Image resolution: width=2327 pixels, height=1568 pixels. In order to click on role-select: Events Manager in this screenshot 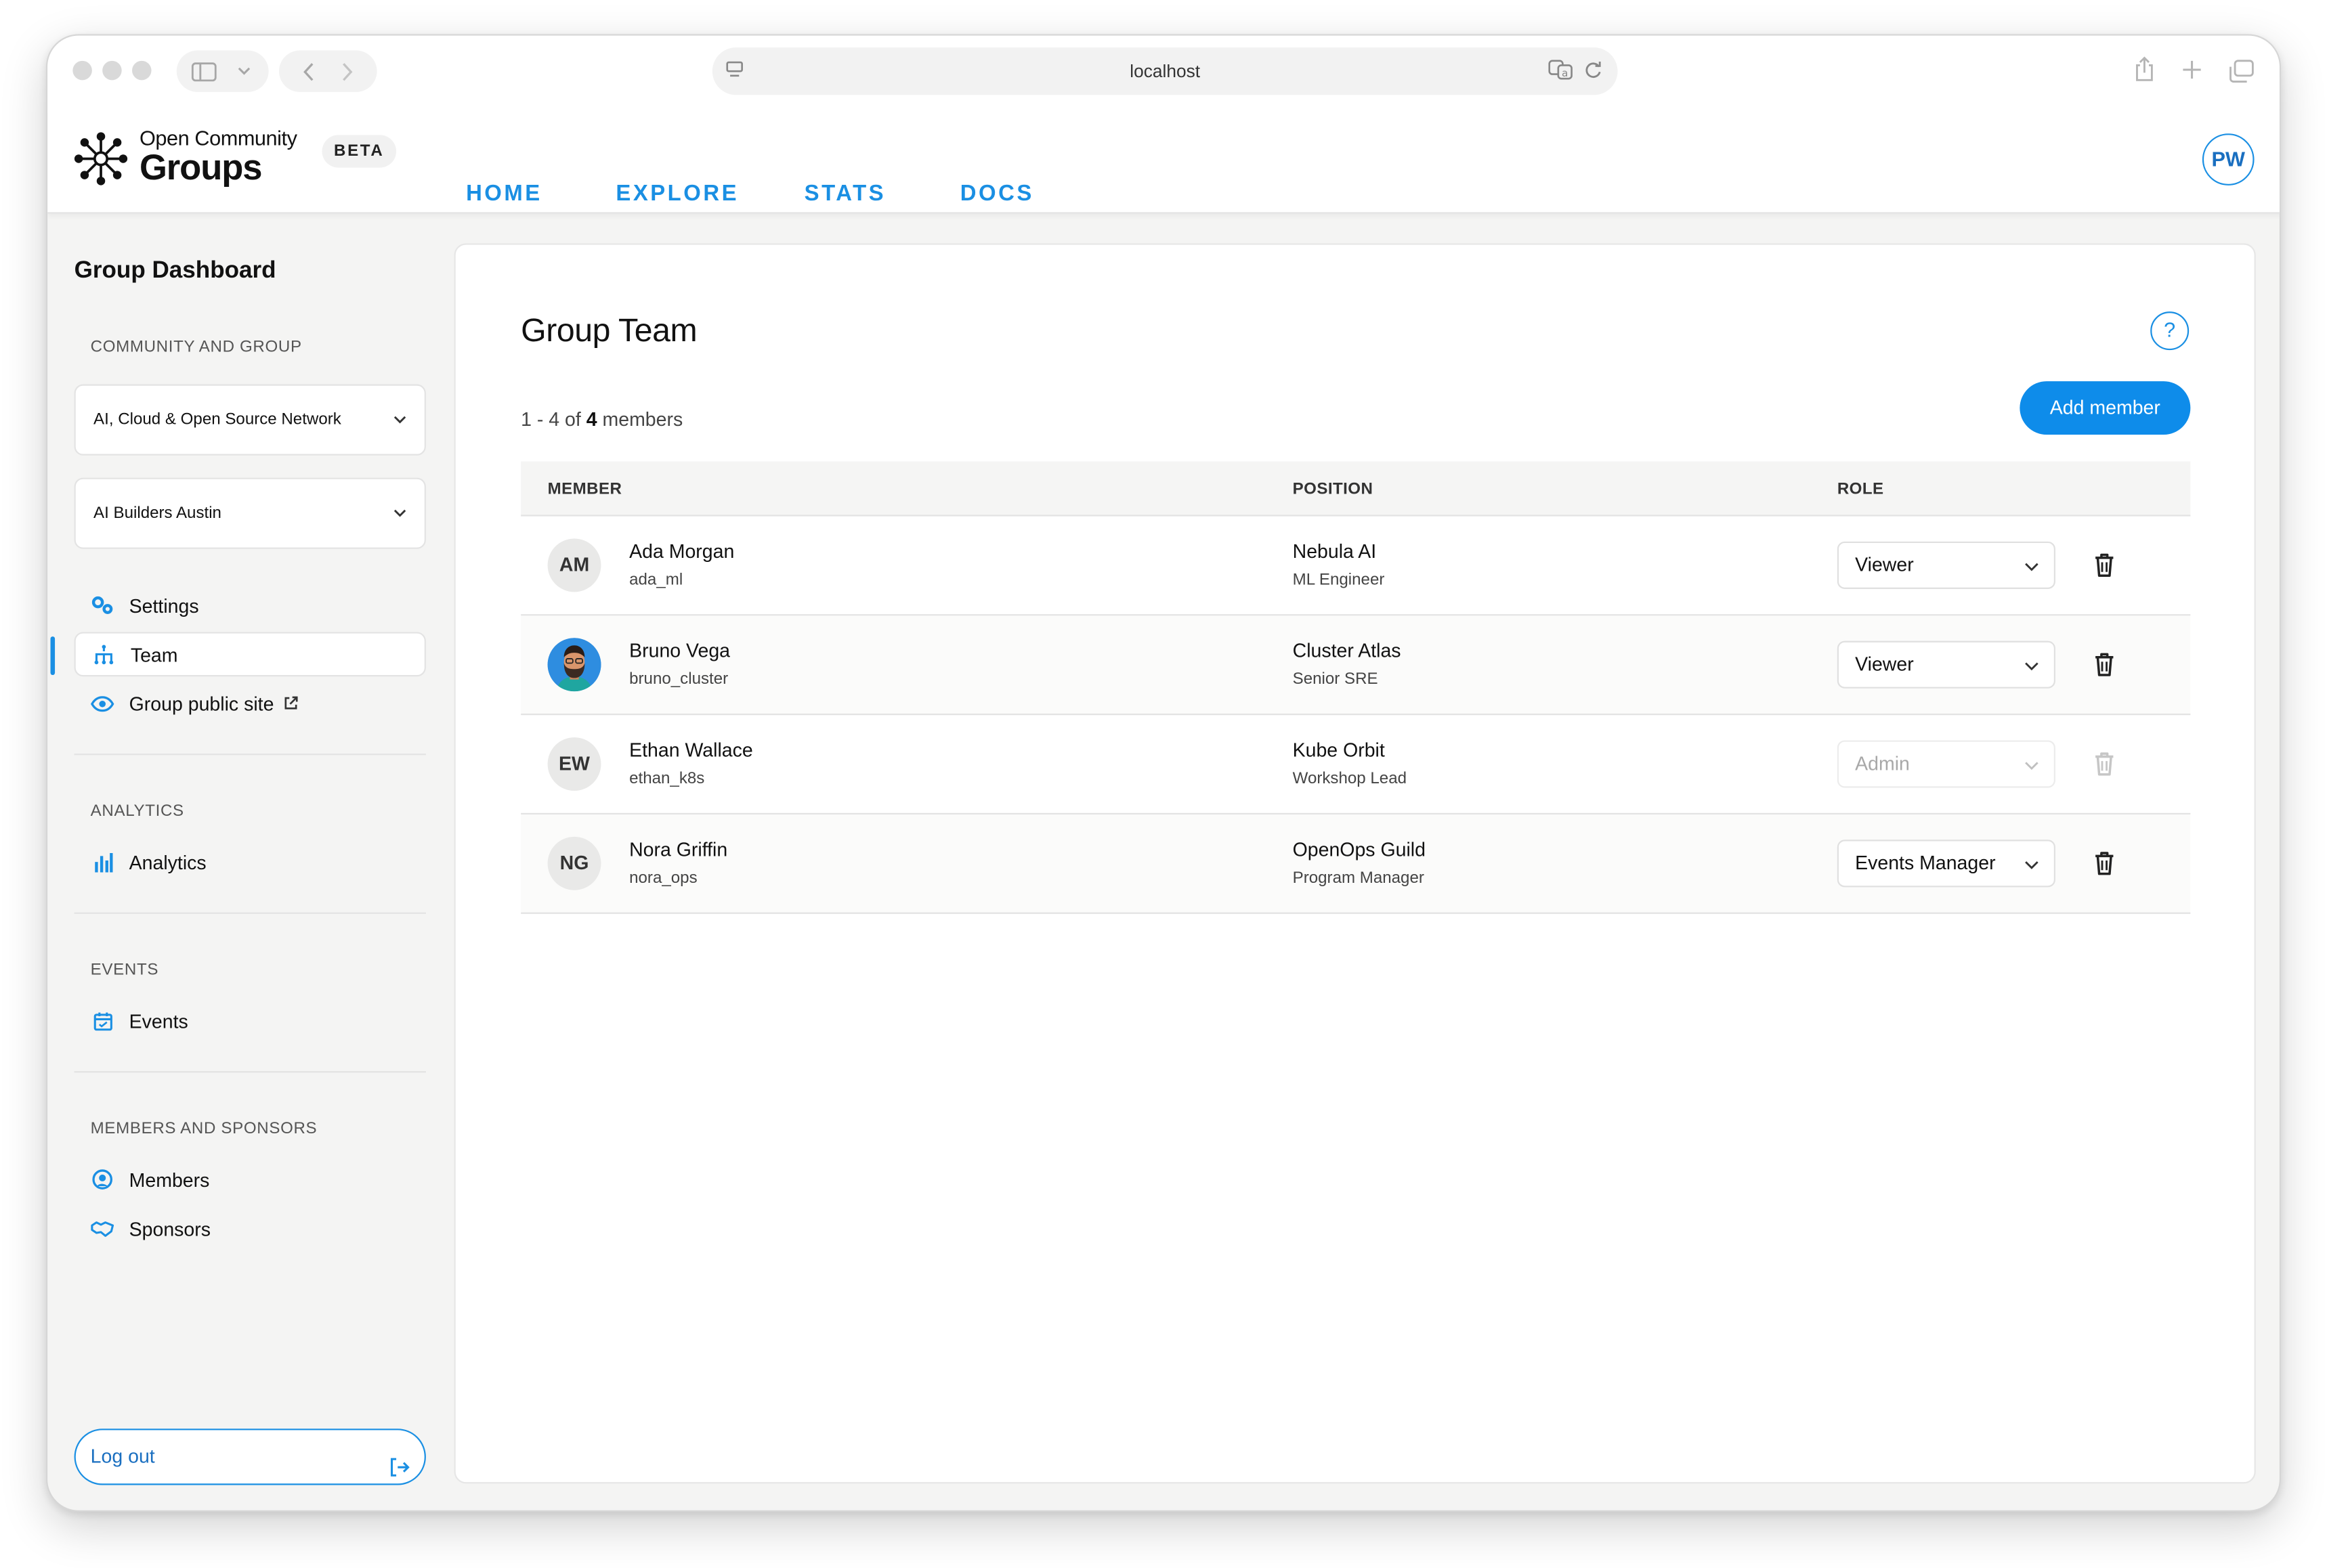, I will do `click(1946, 864)`.